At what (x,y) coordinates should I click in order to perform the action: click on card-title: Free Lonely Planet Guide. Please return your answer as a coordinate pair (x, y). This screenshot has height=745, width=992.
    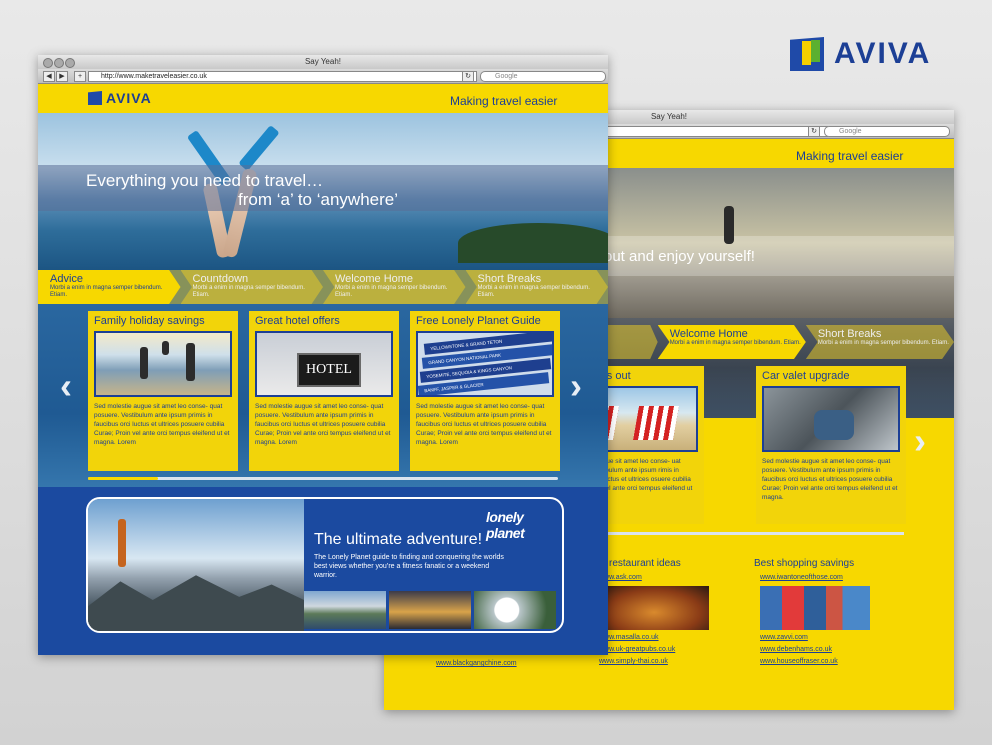
    Looking at the image, I should click on (478, 321).